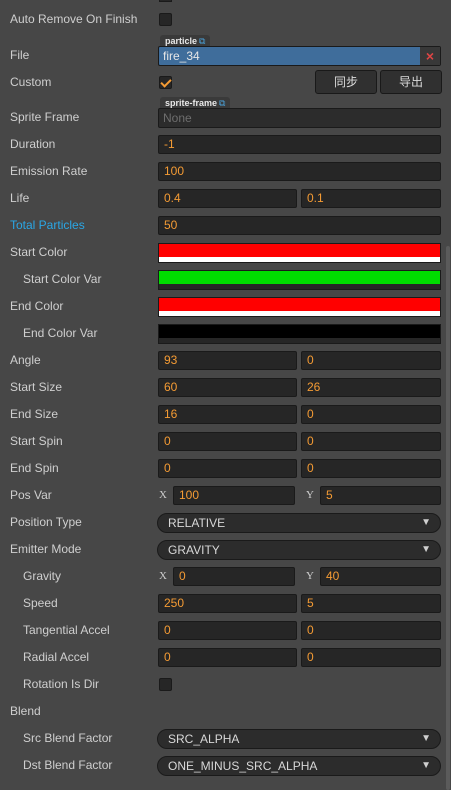 This screenshot has height=790, width=451. I want to click on total-particles-label: Total Particles, so click(47, 225).